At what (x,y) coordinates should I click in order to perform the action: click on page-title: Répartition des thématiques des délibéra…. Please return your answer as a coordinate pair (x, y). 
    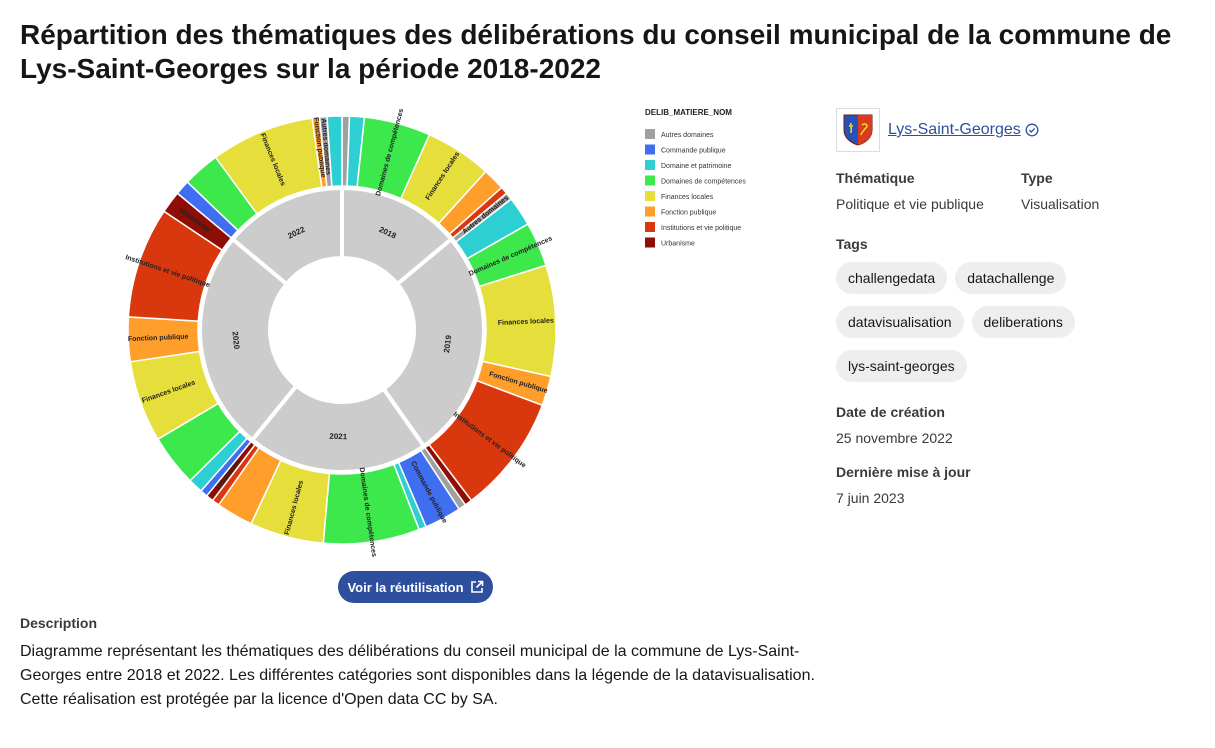
    Looking at the image, I should click on (596, 51).